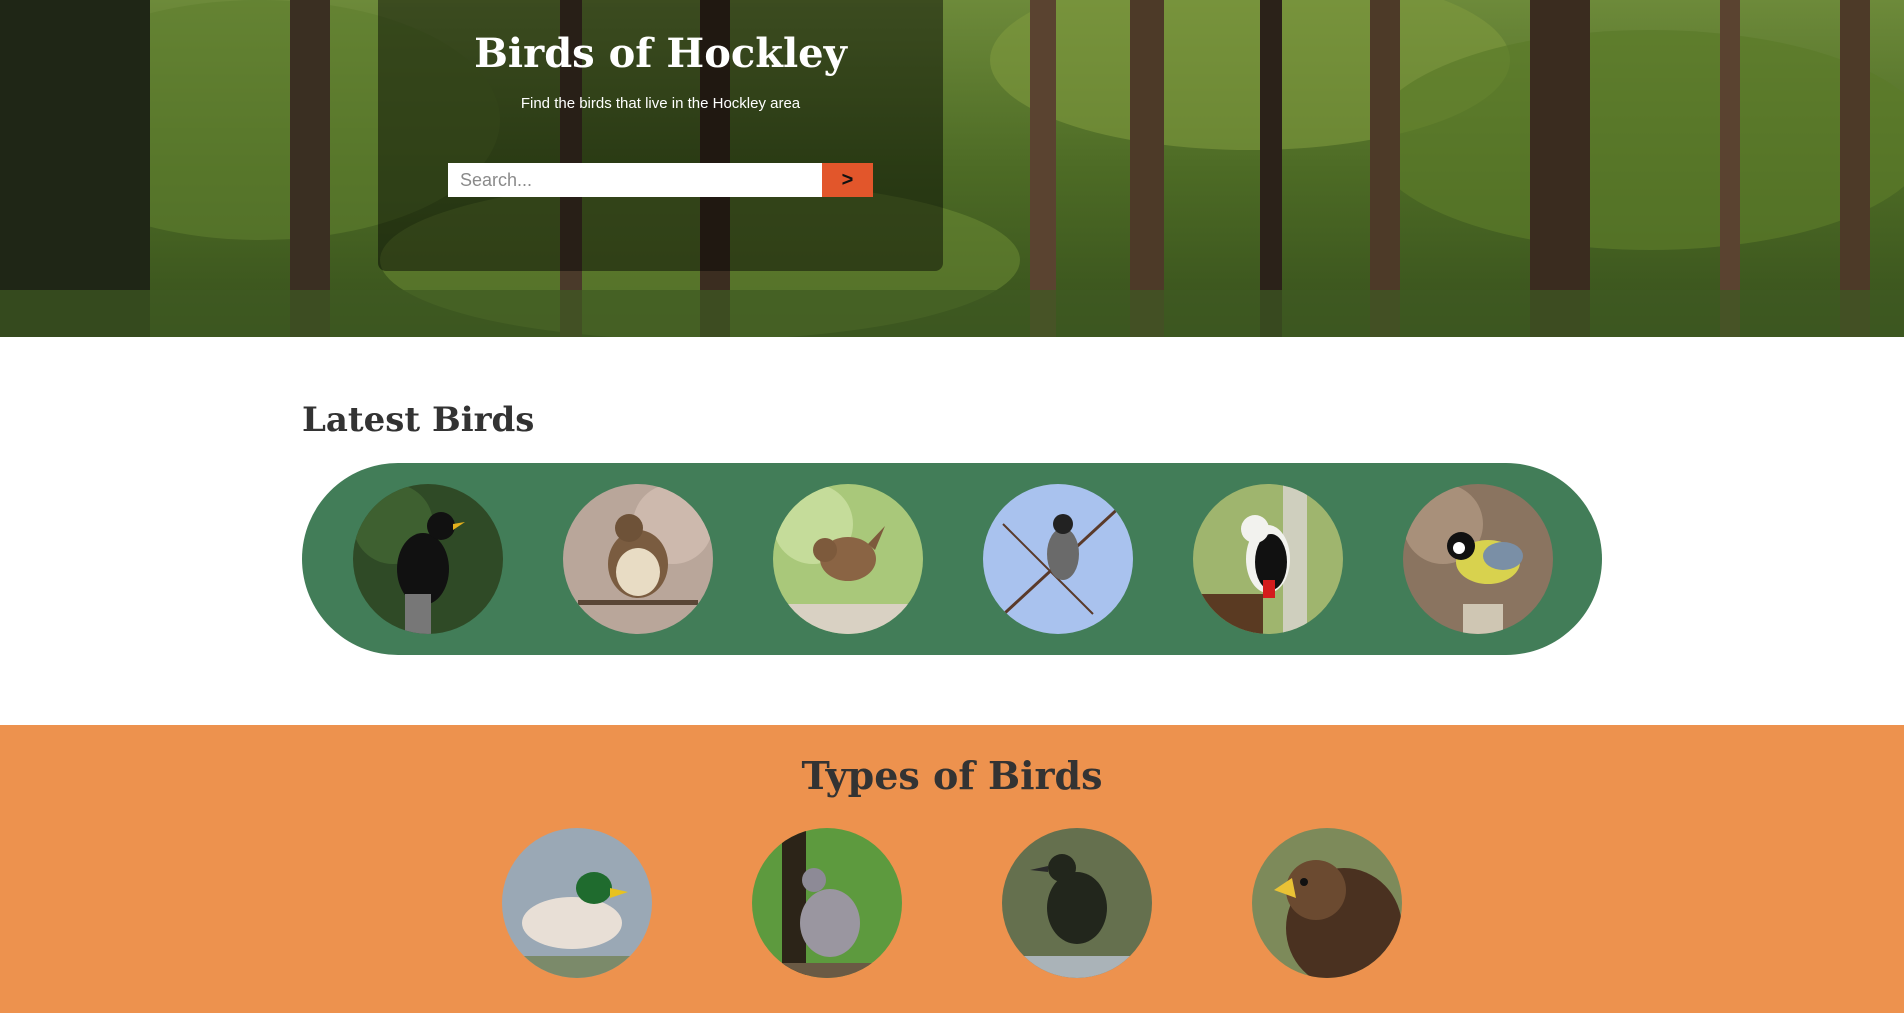  I want to click on wren-photo, so click(848, 559).